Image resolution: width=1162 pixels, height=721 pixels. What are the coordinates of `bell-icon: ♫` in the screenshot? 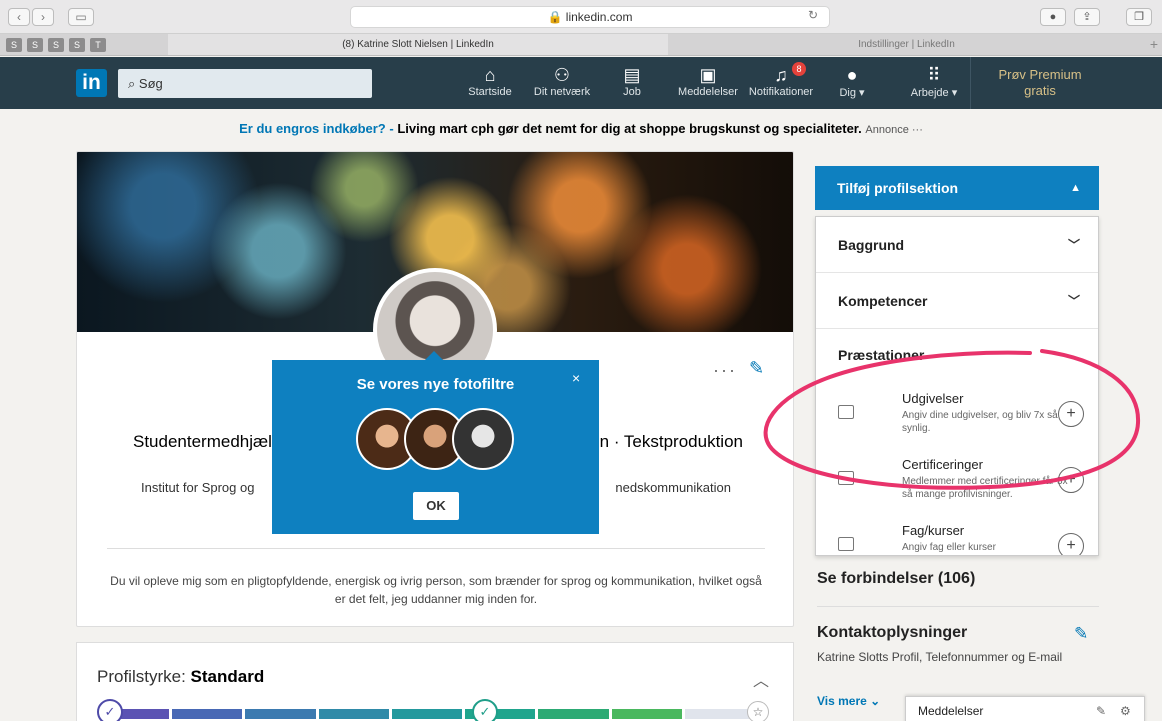 It's located at (781, 75).